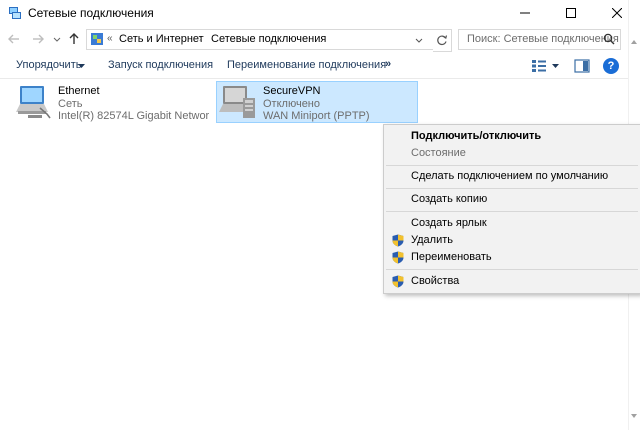 The width and height of the screenshot is (640, 430). I want to click on maximize-button, so click(571, 13).